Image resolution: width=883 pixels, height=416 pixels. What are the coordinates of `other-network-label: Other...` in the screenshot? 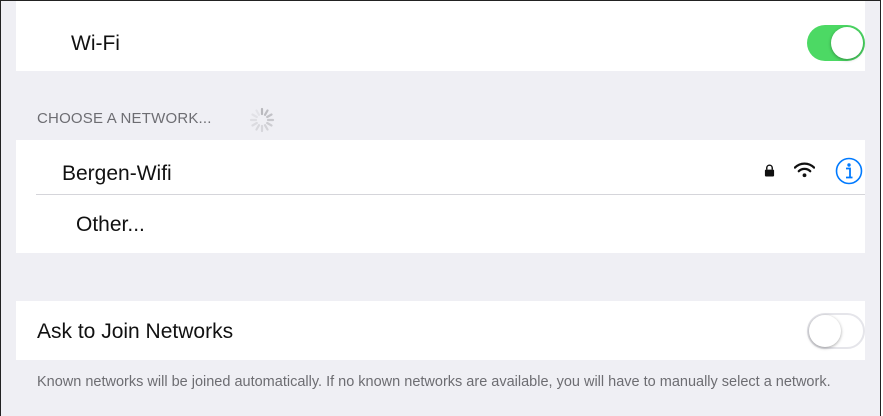 It's located at (110, 224).